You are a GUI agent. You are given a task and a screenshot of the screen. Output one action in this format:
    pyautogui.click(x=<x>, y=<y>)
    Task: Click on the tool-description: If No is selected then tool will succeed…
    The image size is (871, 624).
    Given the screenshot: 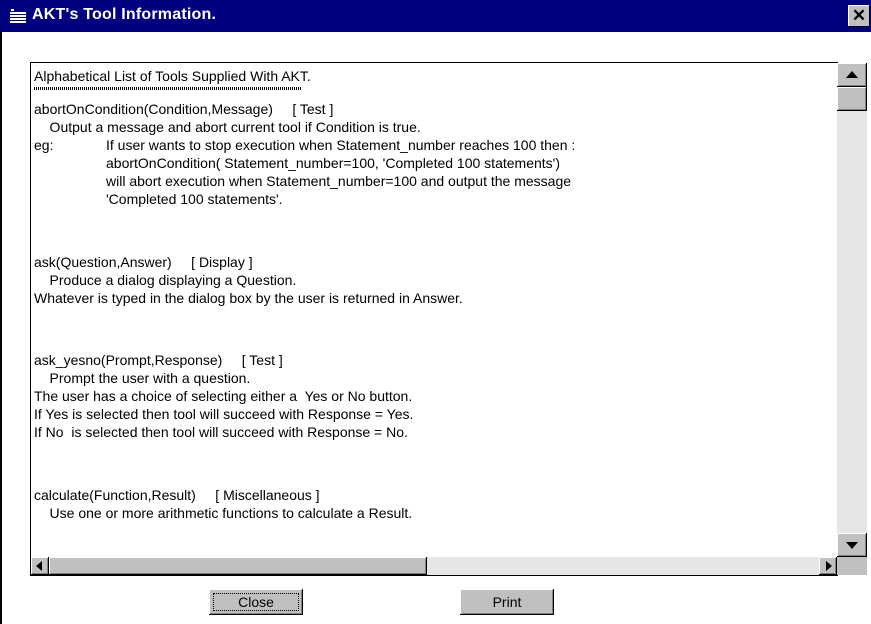 What is the action you would take?
    pyautogui.click(x=221, y=432)
    